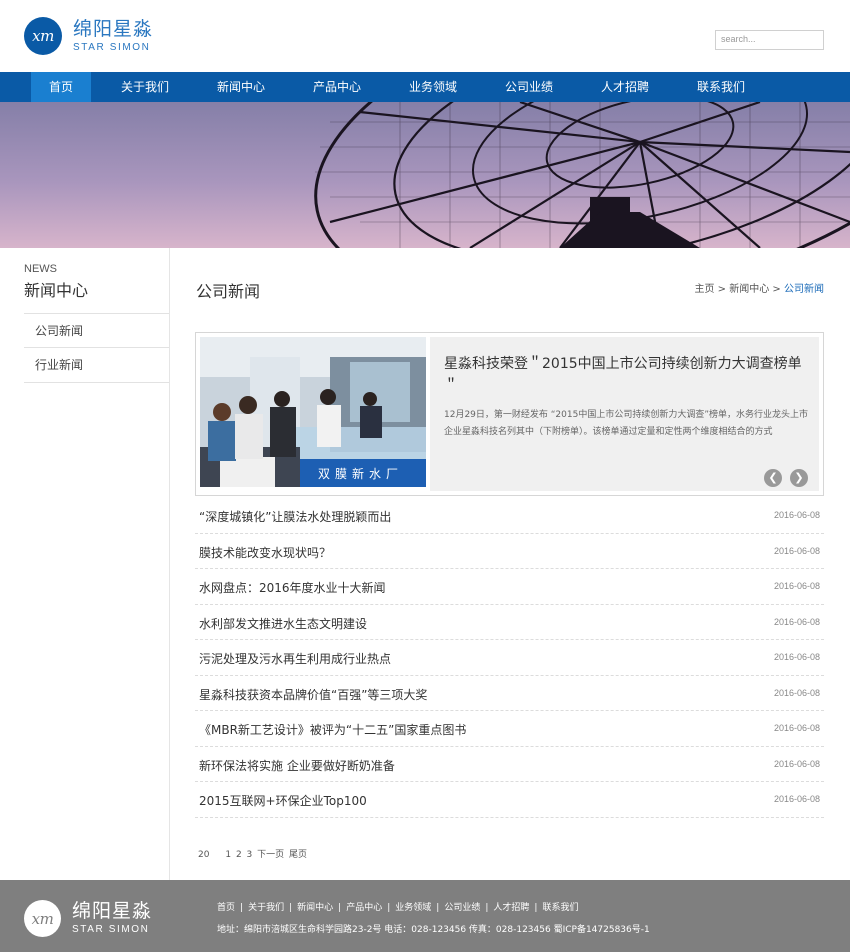 This screenshot has height=952, width=850. Describe the element at coordinates (298, 855) in the screenshot. I see `pager-last: 尾页` at that location.